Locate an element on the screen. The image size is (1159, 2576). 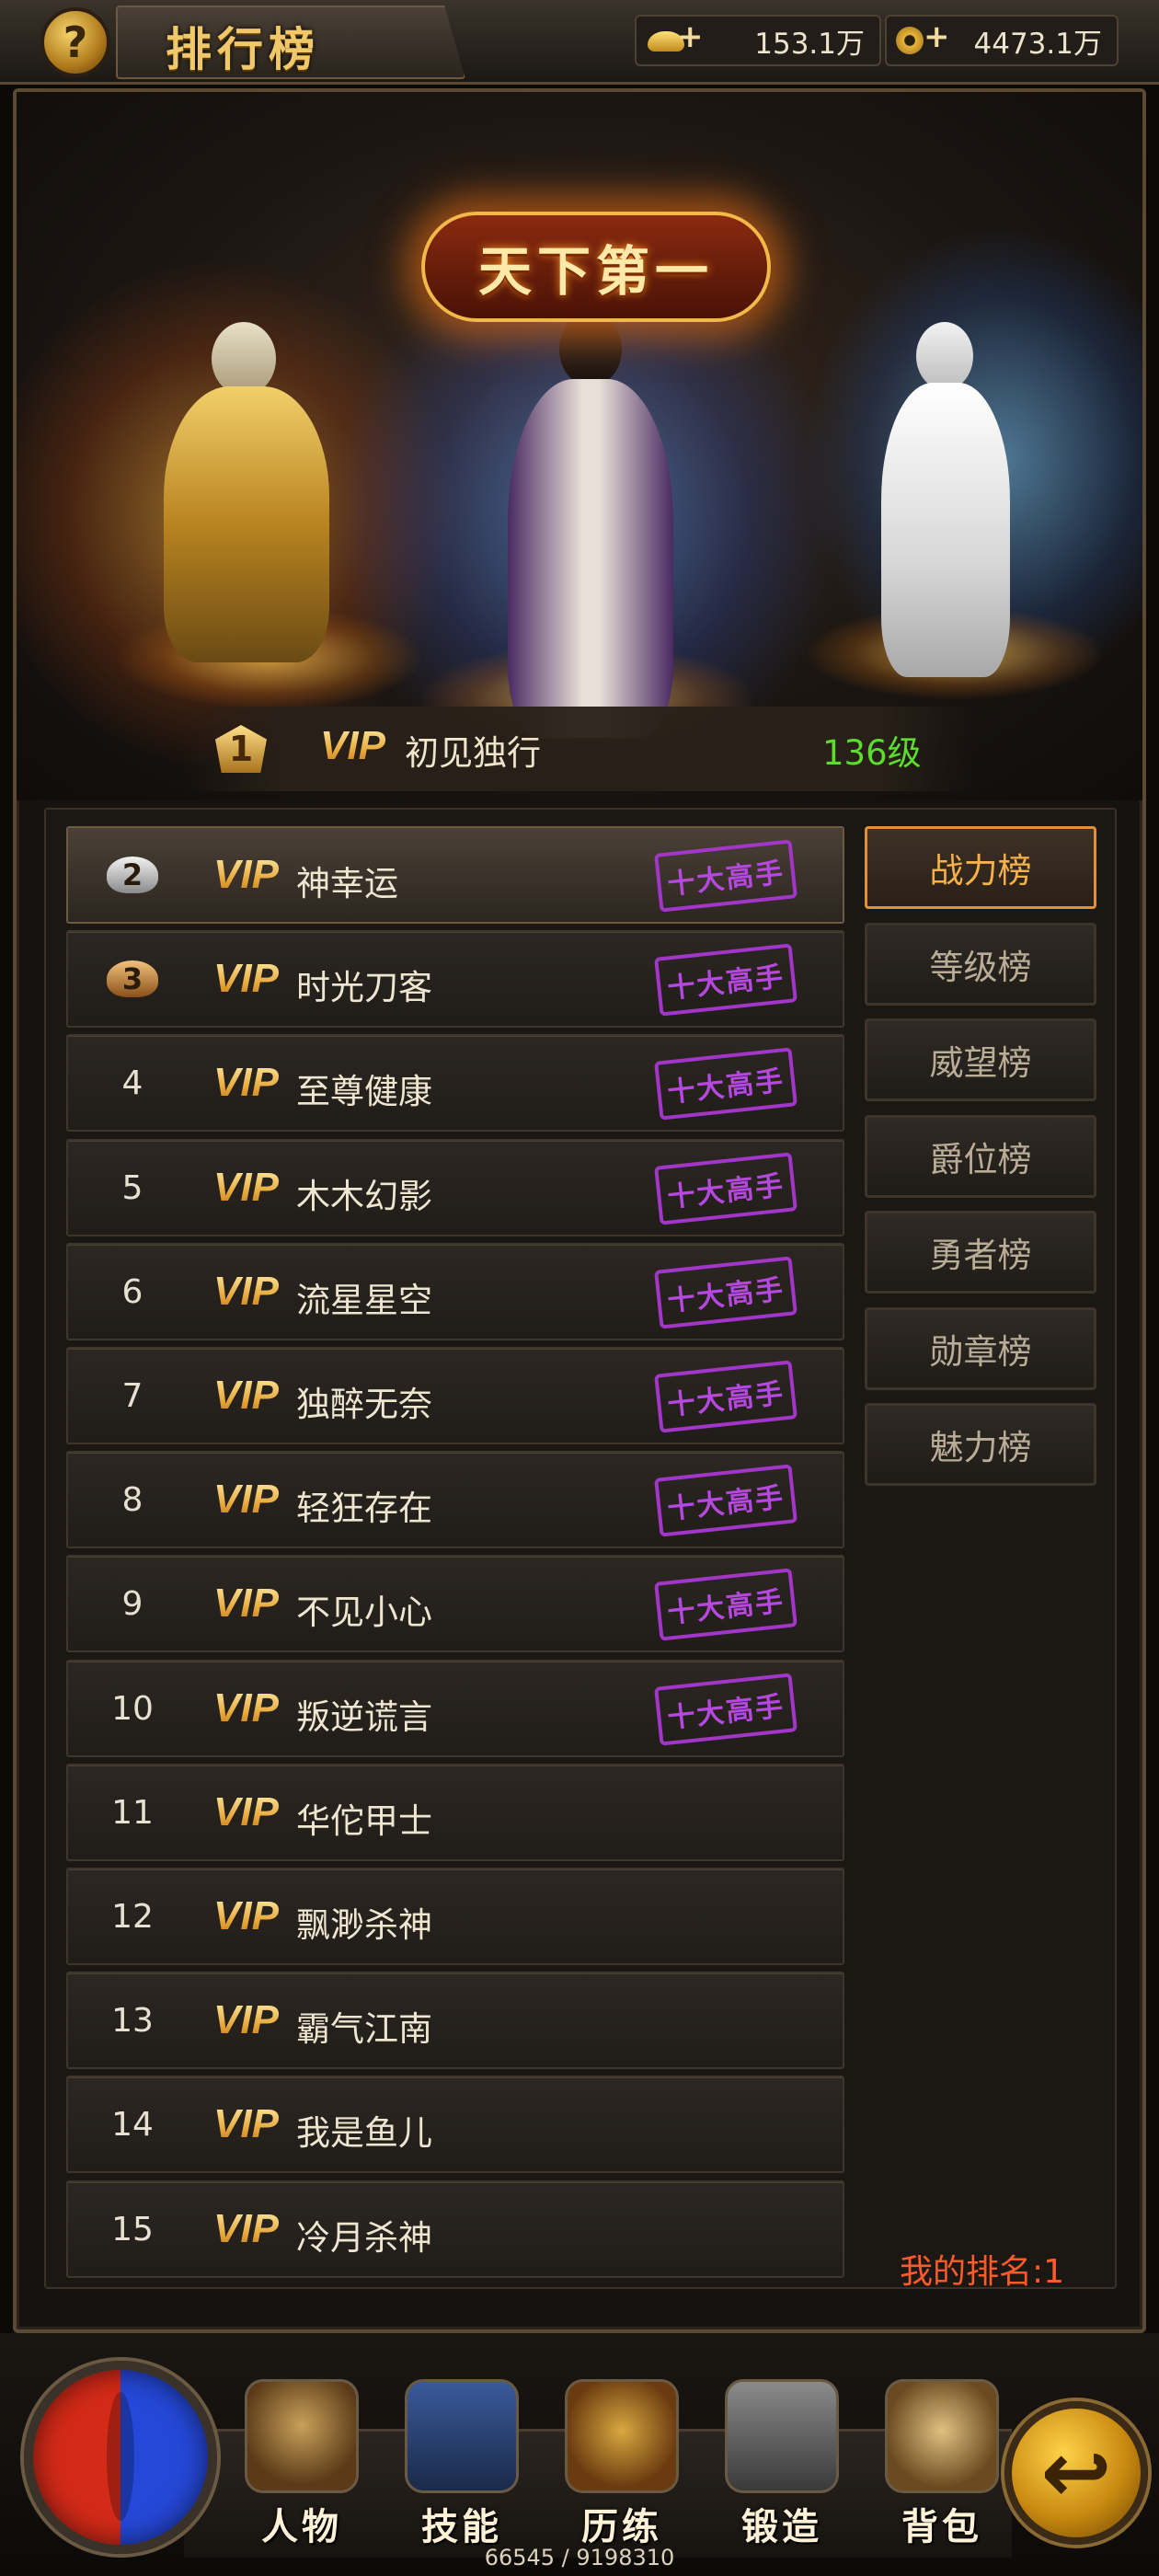
row-rank: 8 is located at coordinates (132, 1499).